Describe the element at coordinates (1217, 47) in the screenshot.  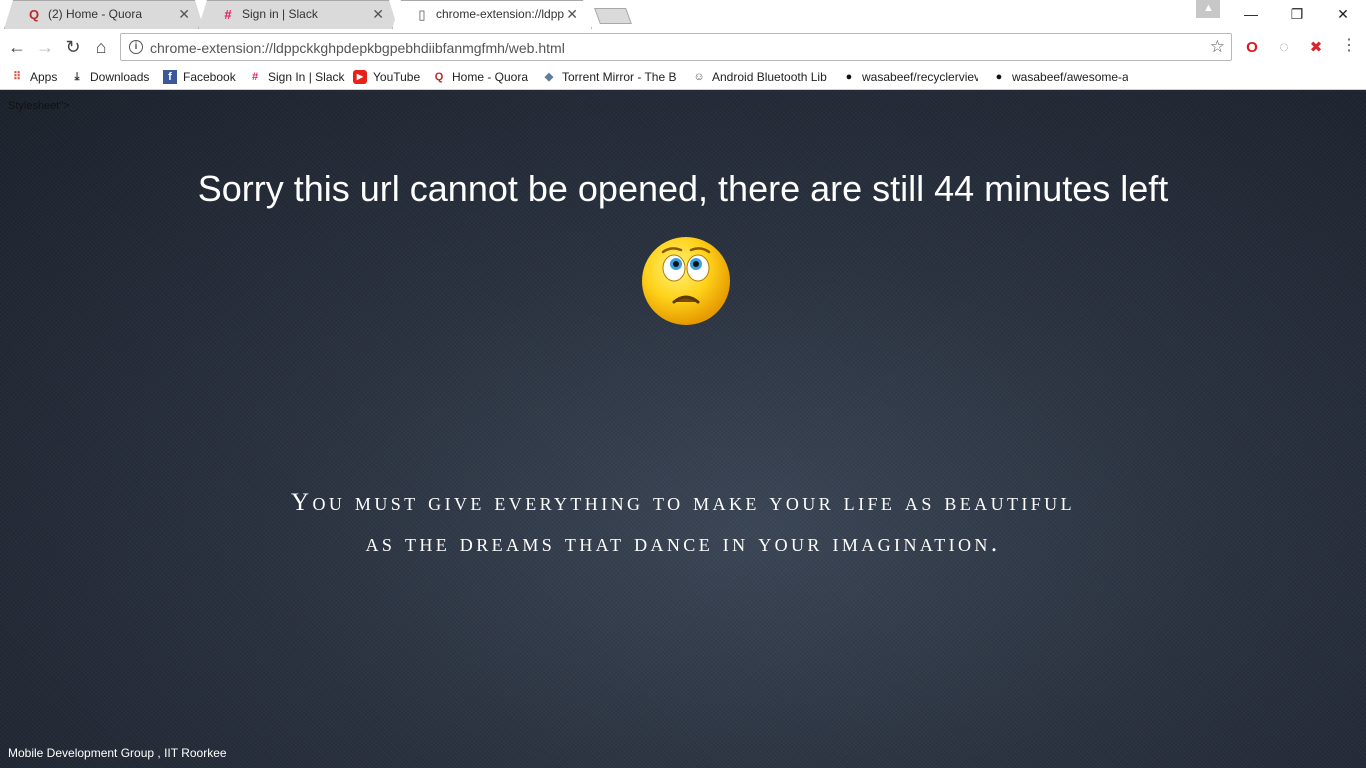
I see `bookmark-star-icon: ☆` at that location.